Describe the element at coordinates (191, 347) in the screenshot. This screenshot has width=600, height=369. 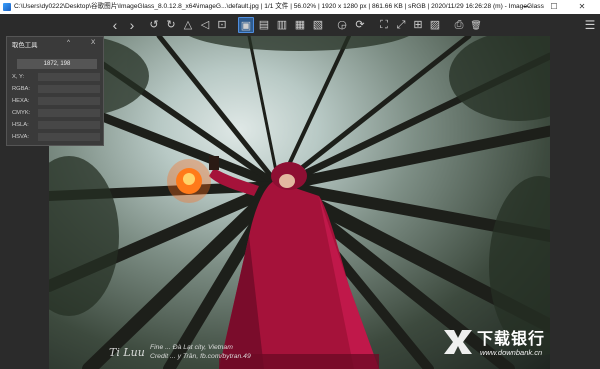
I see `credit-line-1: Fine ... Đà Lạt city, Vietnam` at that location.